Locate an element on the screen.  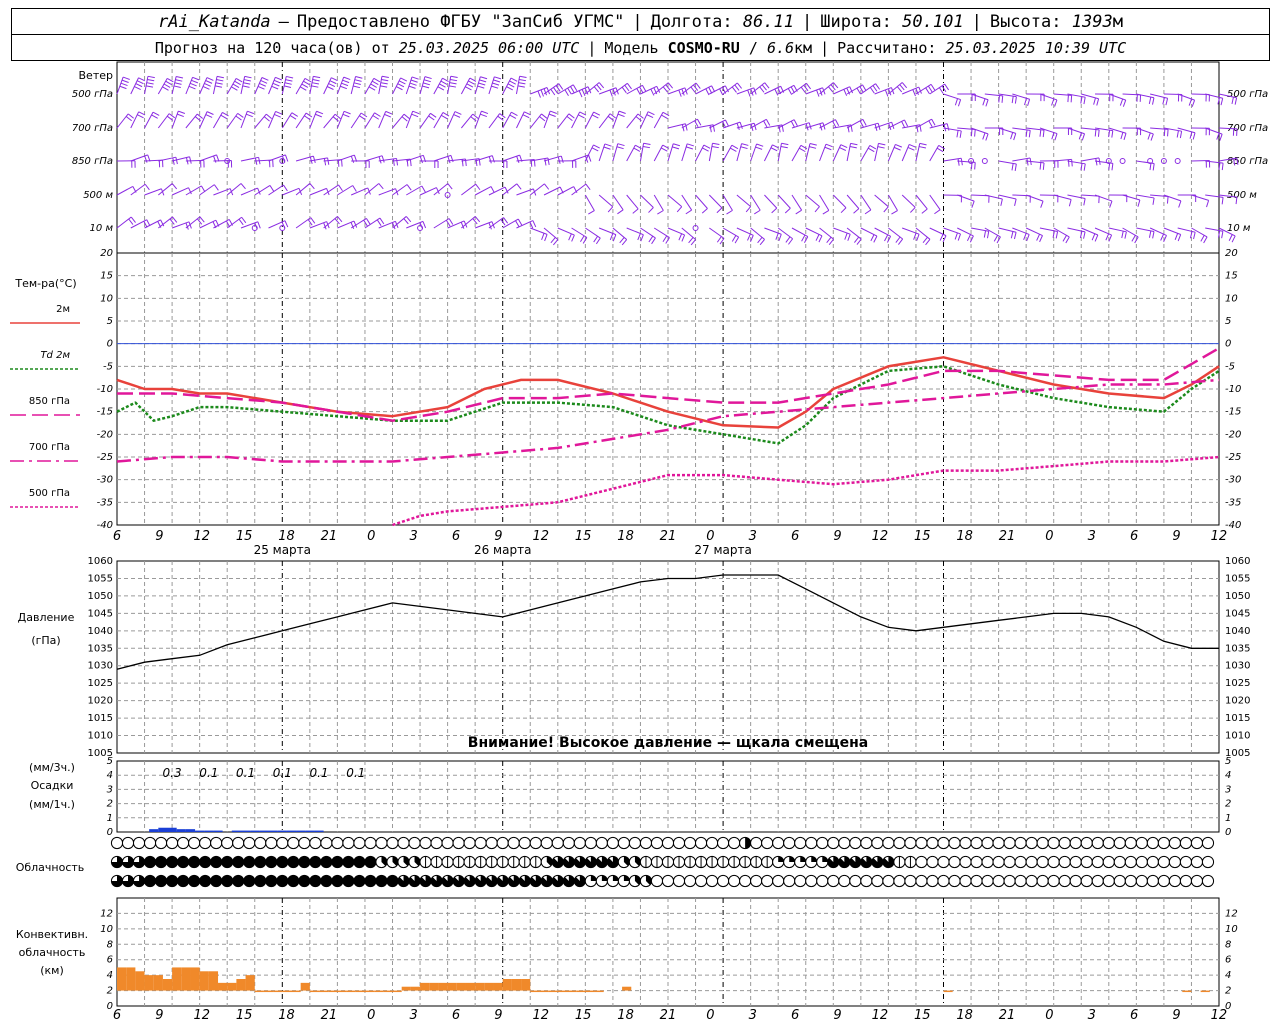
time-axis-bottom-hour-label: 15 is located at coordinates (244, 1015).